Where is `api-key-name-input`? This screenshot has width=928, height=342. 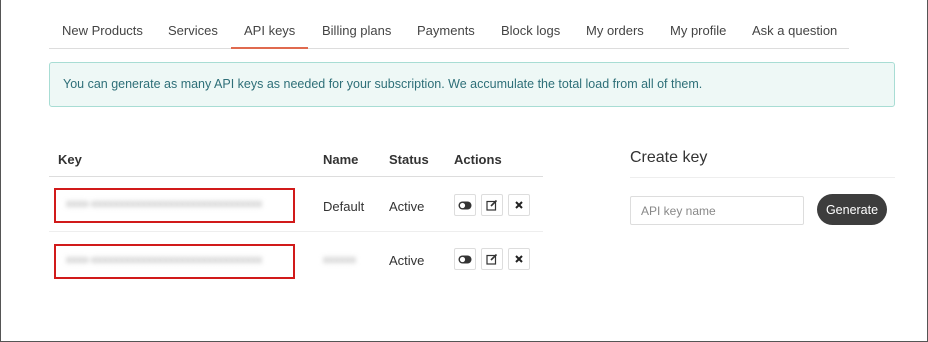
api-key-name-input is located at coordinates (717, 210).